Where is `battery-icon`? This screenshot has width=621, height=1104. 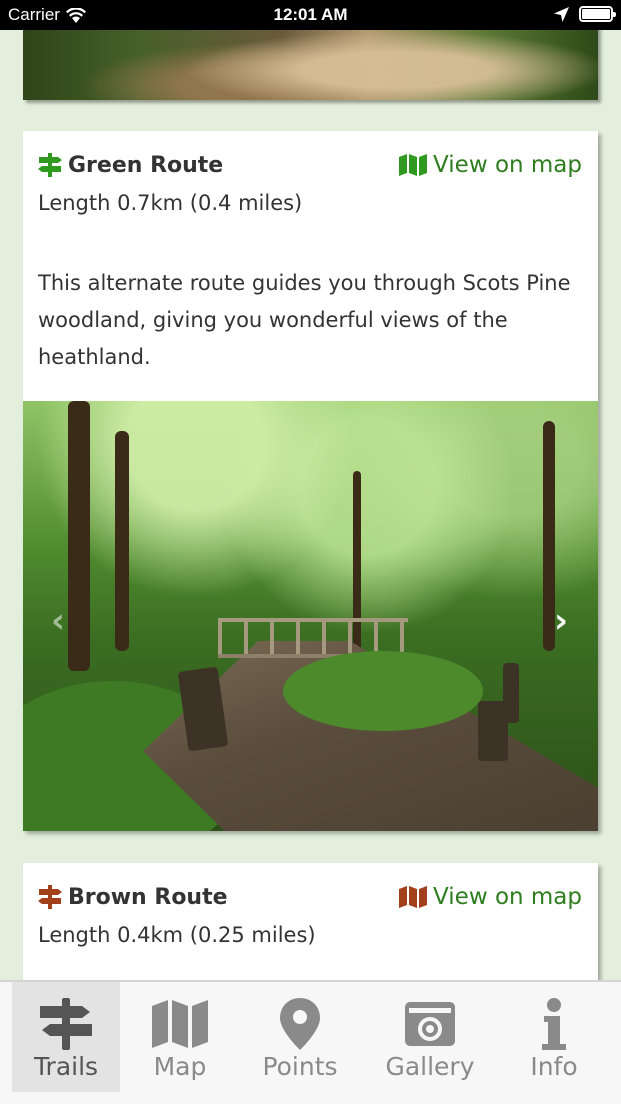
battery-icon is located at coordinates (597, 14).